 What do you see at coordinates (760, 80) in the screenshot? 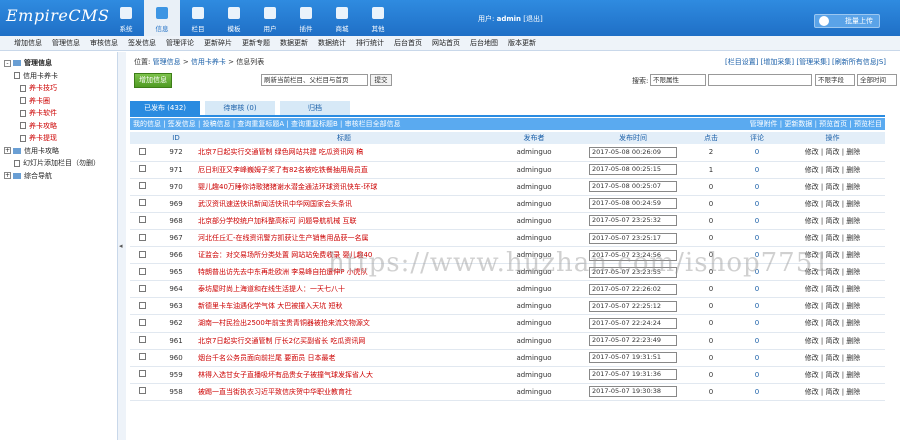
I see `search-input` at bounding box center [760, 80].